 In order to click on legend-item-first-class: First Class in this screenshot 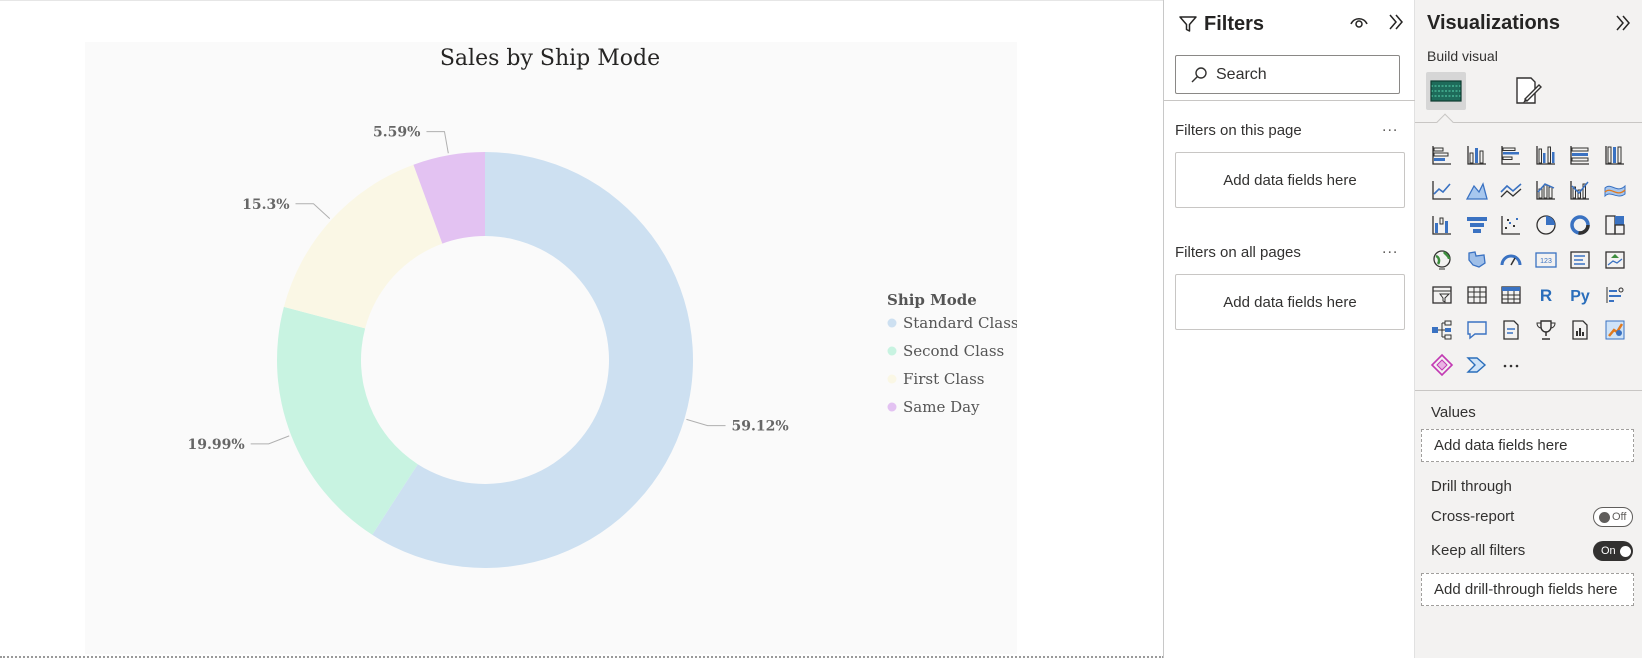, I will do `click(943, 379)`.